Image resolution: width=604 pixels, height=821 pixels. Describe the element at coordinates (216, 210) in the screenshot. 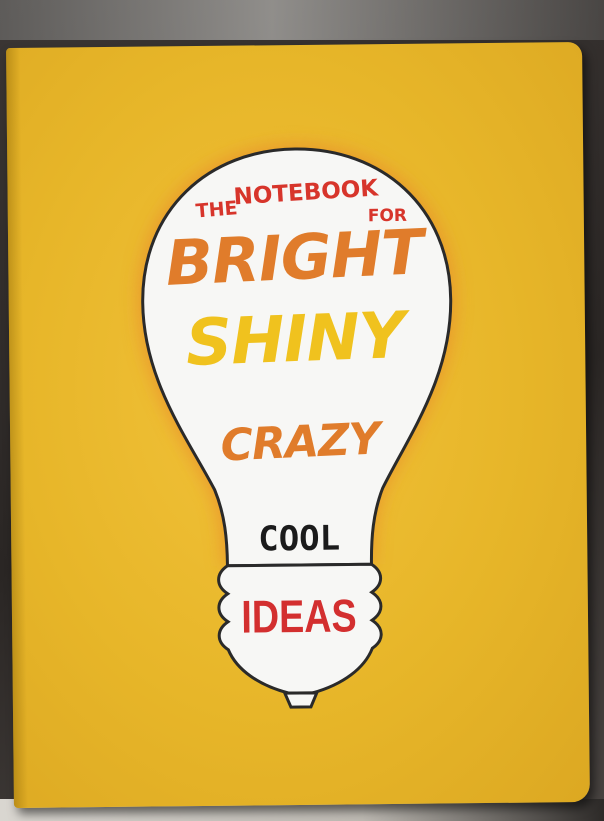

I see `cover-word-the: THE` at that location.